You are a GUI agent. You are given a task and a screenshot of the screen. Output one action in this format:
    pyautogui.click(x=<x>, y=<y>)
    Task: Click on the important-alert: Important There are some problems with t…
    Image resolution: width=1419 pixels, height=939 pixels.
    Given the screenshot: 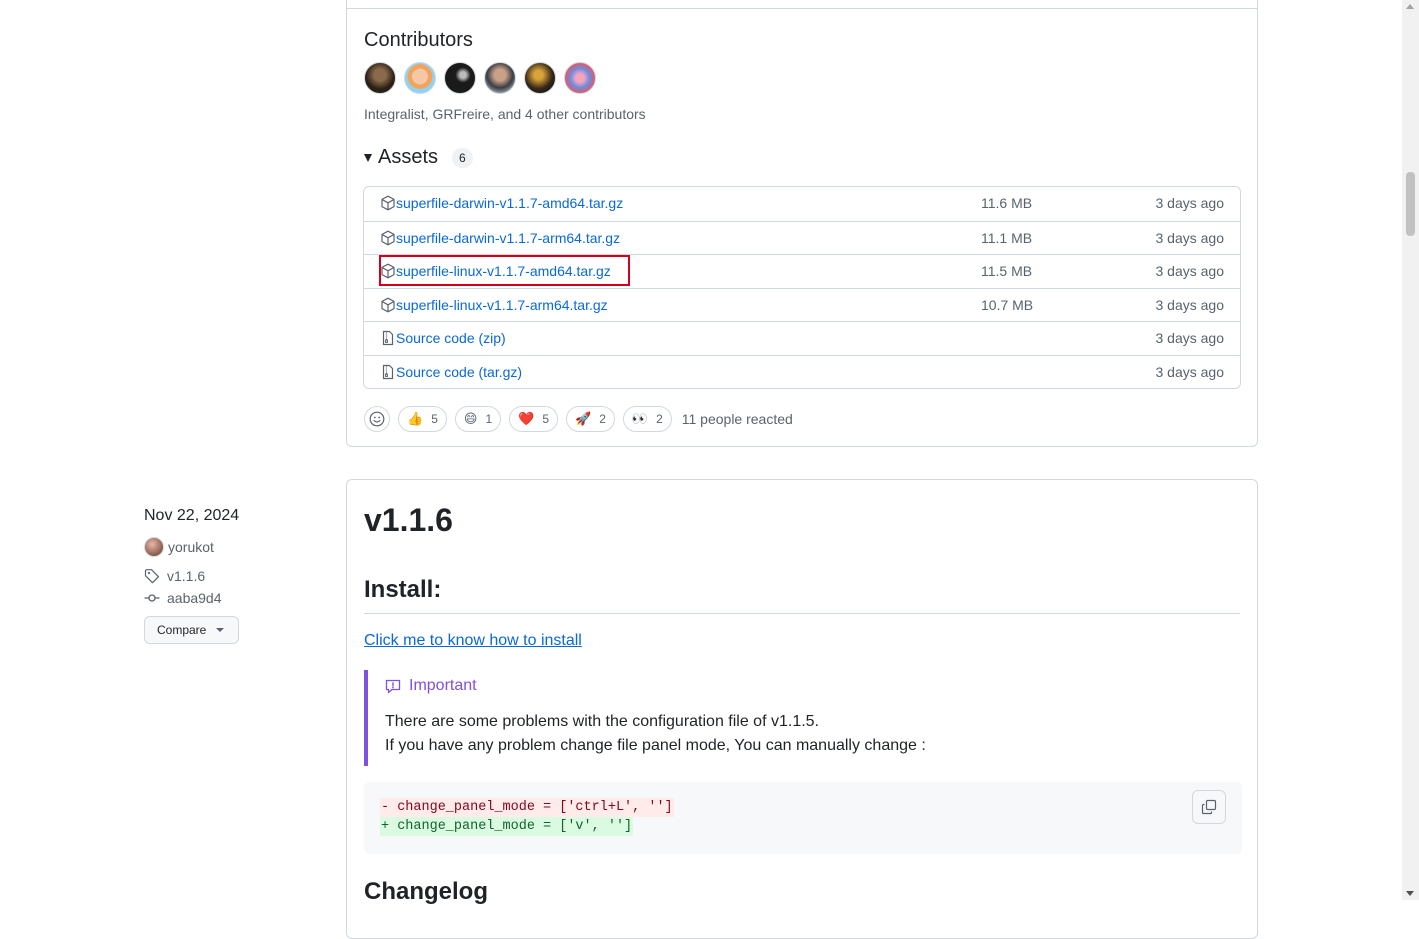 What is the action you would take?
    pyautogui.click(x=803, y=718)
    